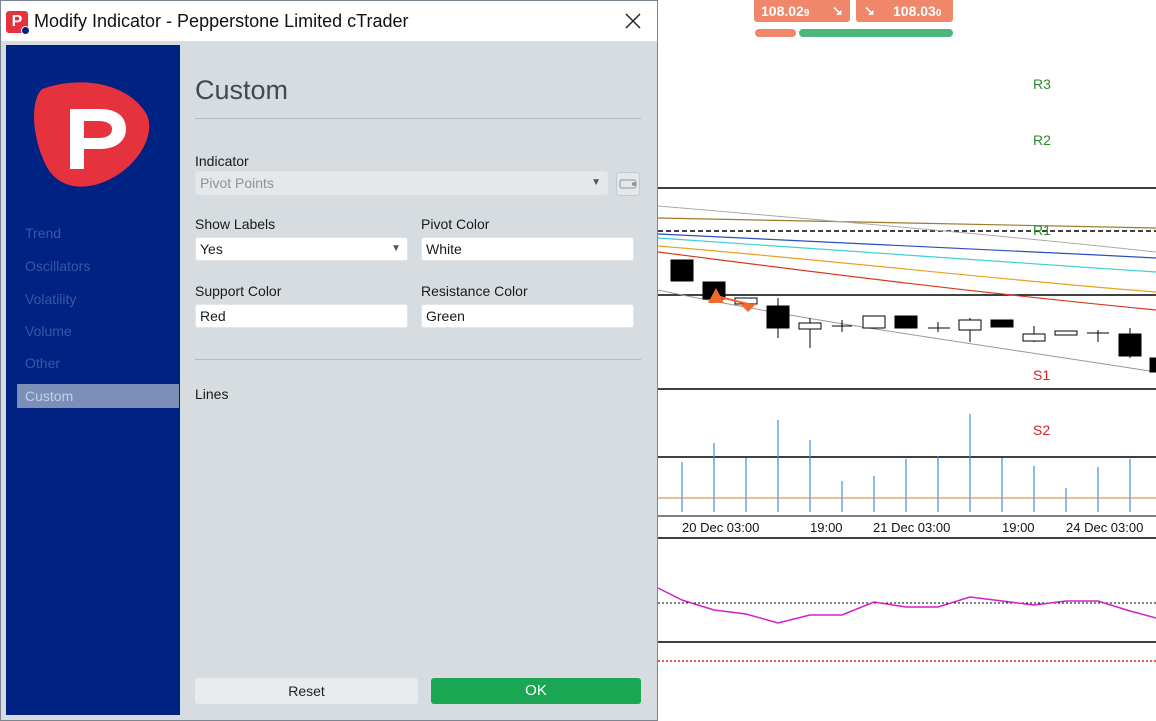 The height and width of the screenshot is (721, 1156). Describe the element at coordinates (418, 359) in the screenshot. I see `lines-divider` at that location.